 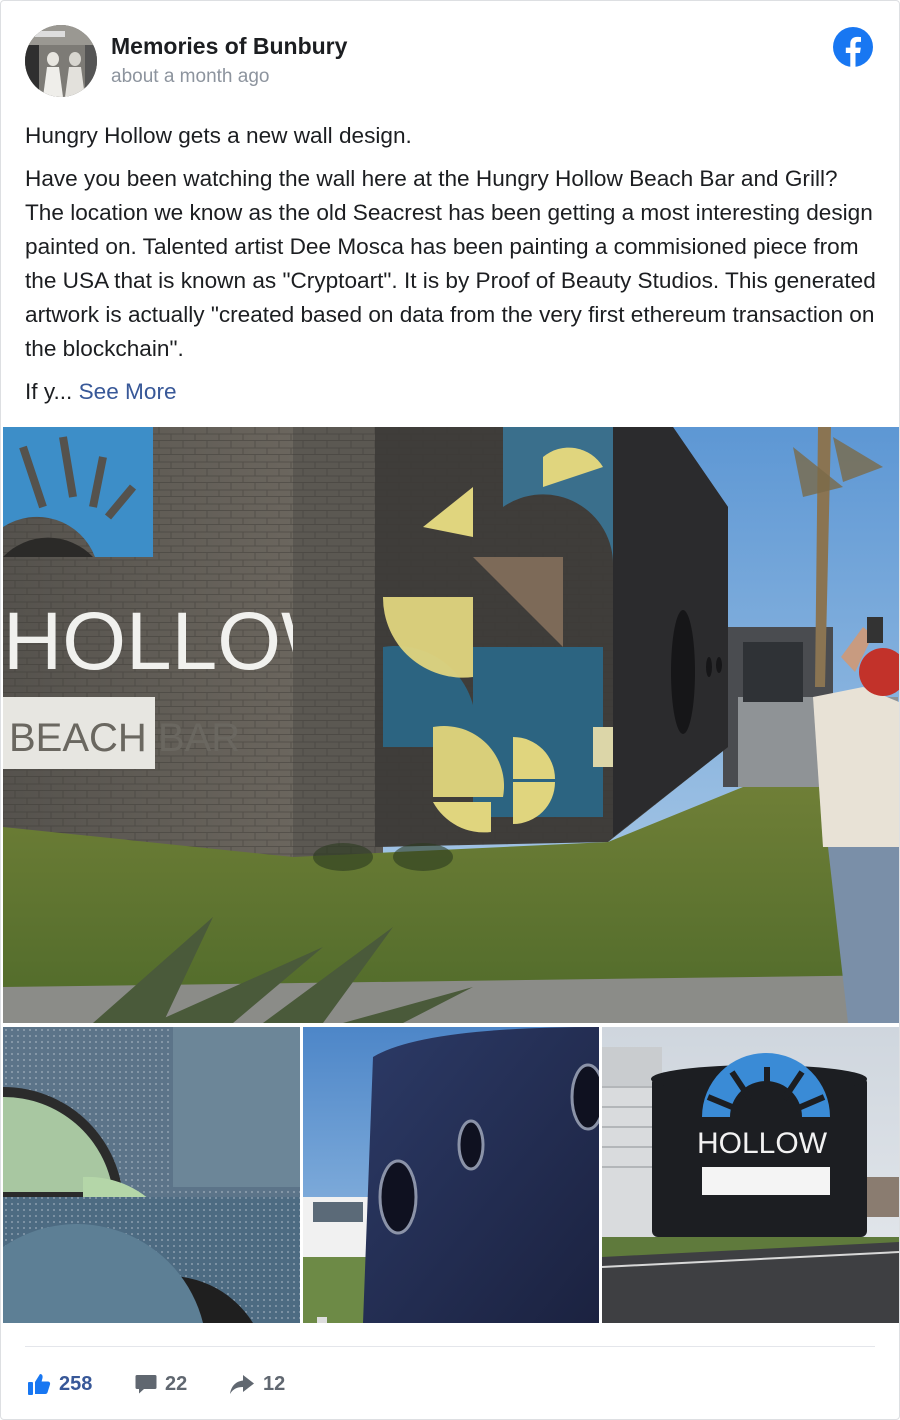 I want to click on comment-bubble-icon, so click(x=146, y=1384).